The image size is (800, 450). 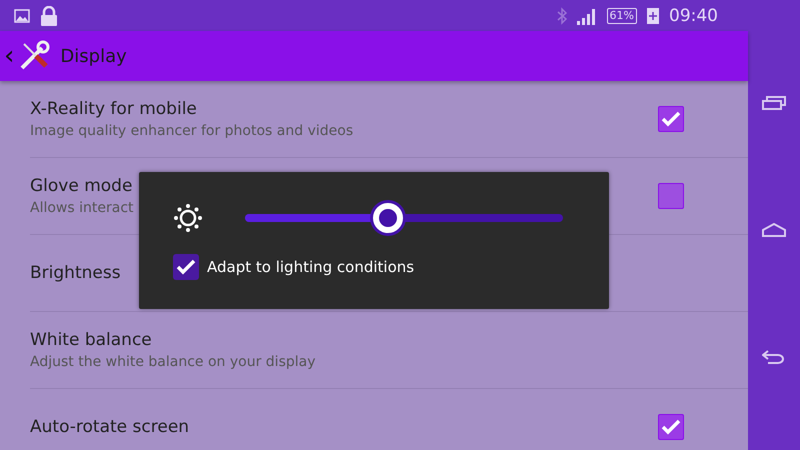 I want to click on setting-description: Adjust the white balance on your display, so click(x=173, y=362).